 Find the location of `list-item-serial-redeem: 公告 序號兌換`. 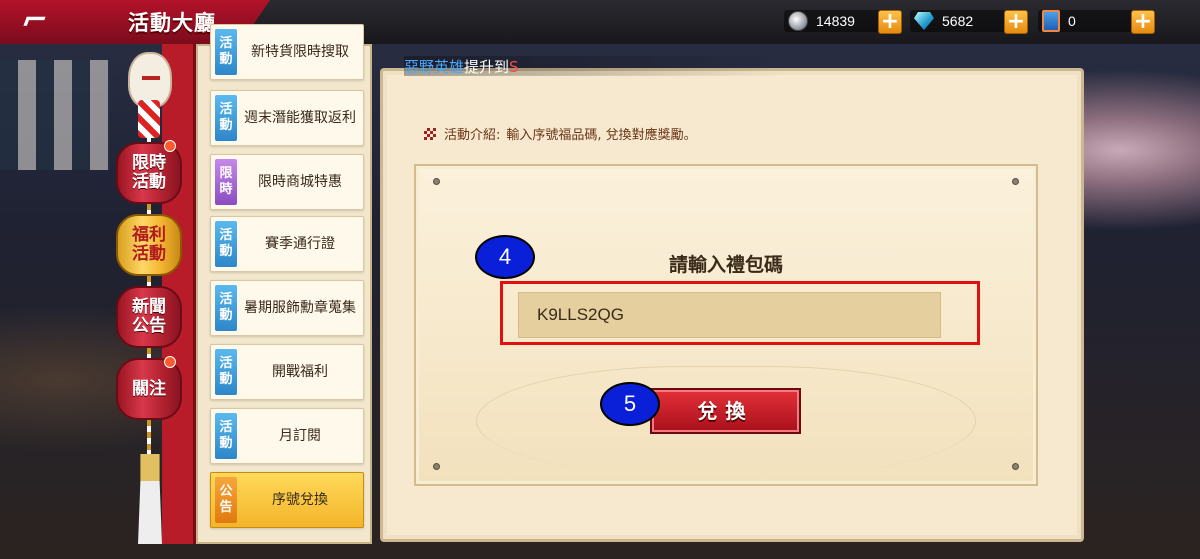

list-item-serial-redeem: 公告 序號兌換 is located at coordinates (287, 500).